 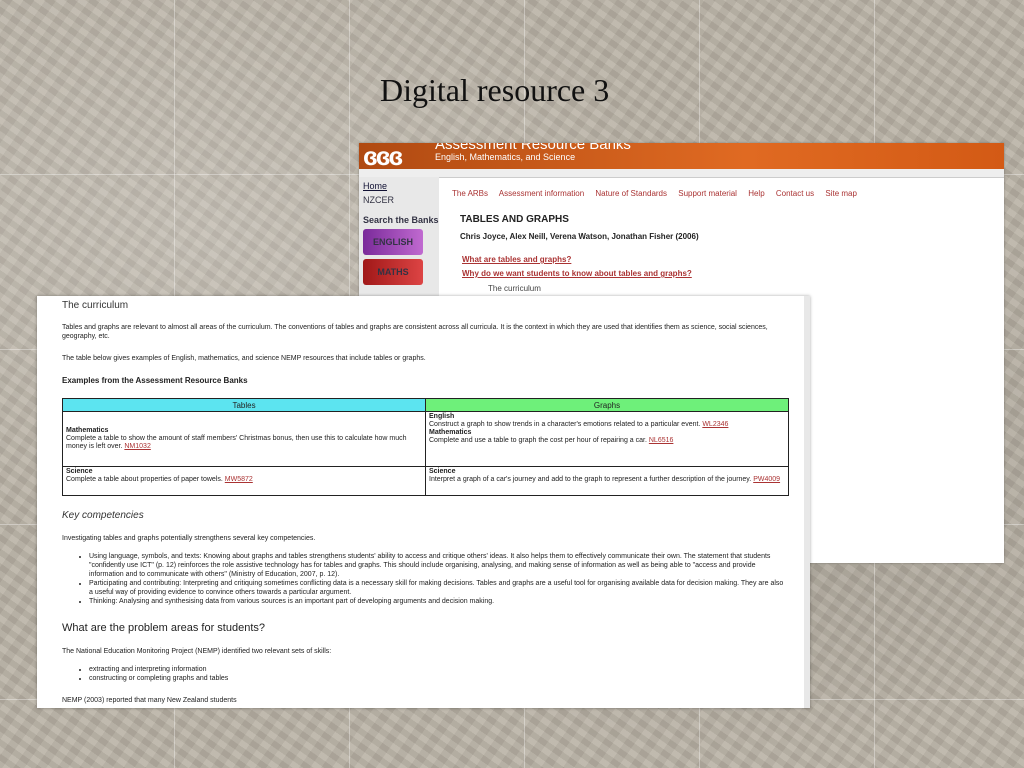 I want to click on list-item: extracting and interpreting information, so click(x=289, y=669).